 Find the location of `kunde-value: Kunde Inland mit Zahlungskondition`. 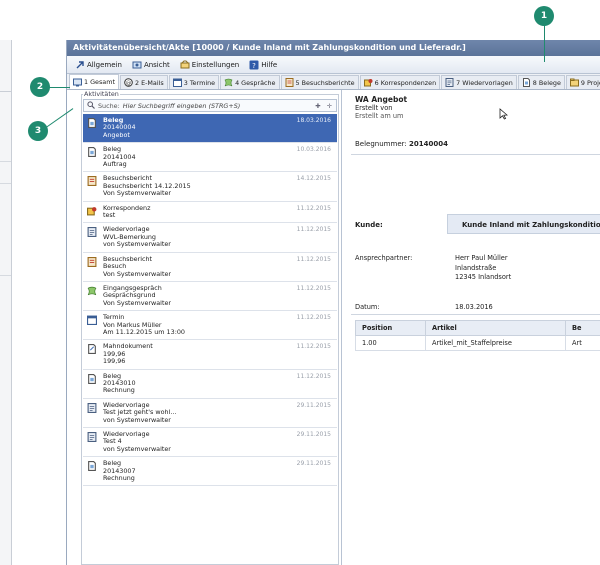

kunde-value: Kunde Inland mit Zahlungskondition is located at coordinates (523, 224).